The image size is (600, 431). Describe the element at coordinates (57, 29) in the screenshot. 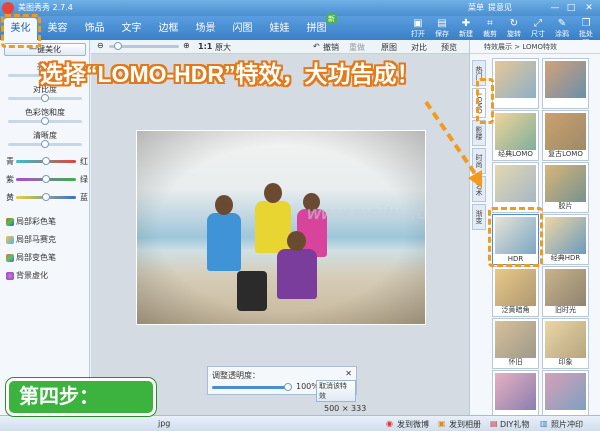

I see `tab-beauty: 美容` at that location.